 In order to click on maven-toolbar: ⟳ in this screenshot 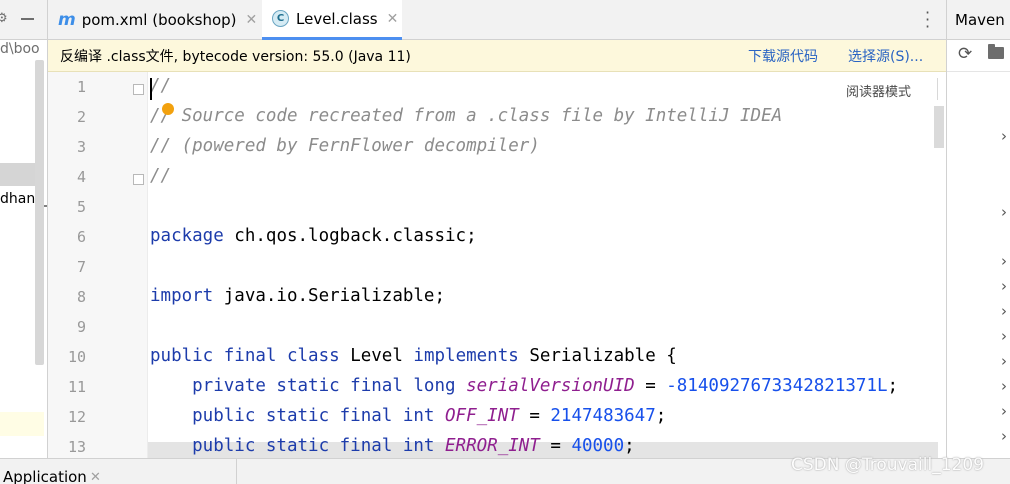, I will do `click(978, 56)`.